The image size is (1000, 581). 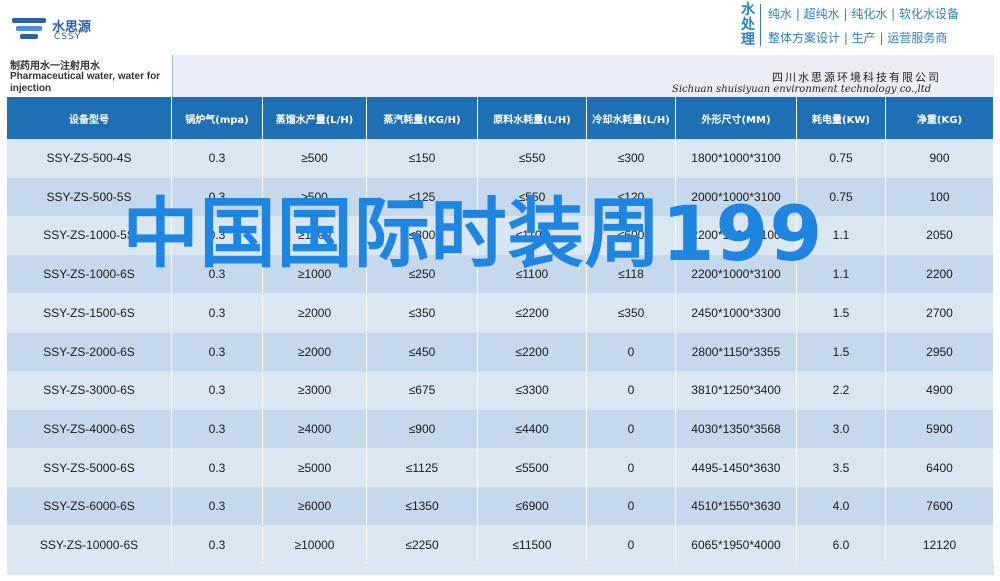 What do you see at coordinates (217, 118) in the screenshot?
I see `column-header: 锅炉气(mpa)` at bounding box center [217, 118].